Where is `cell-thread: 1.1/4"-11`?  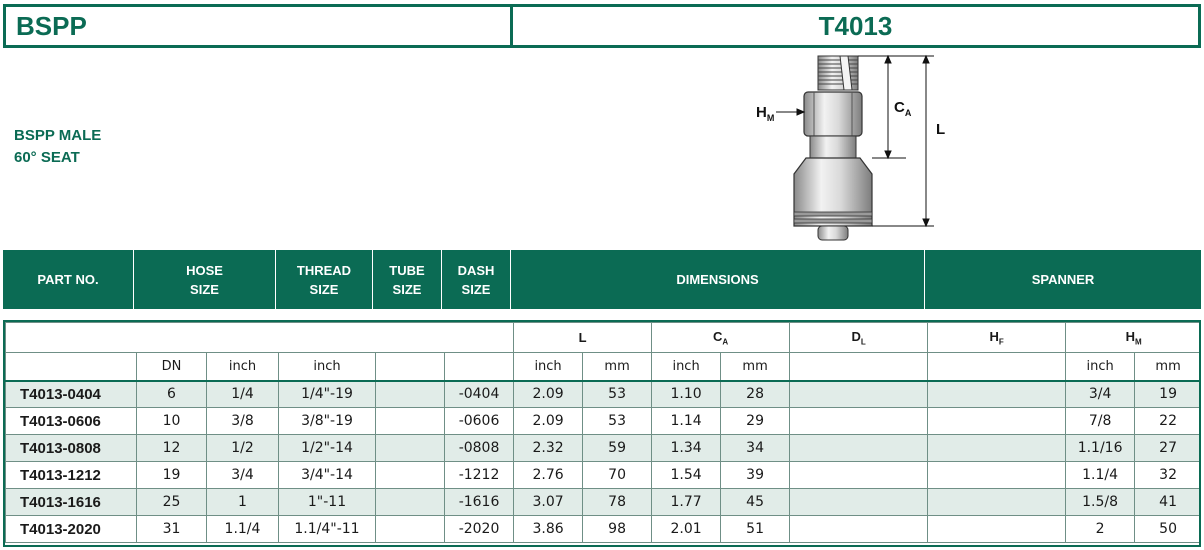 cell-thread: 1.1/4"-11 is located at coordinates (327, 529).